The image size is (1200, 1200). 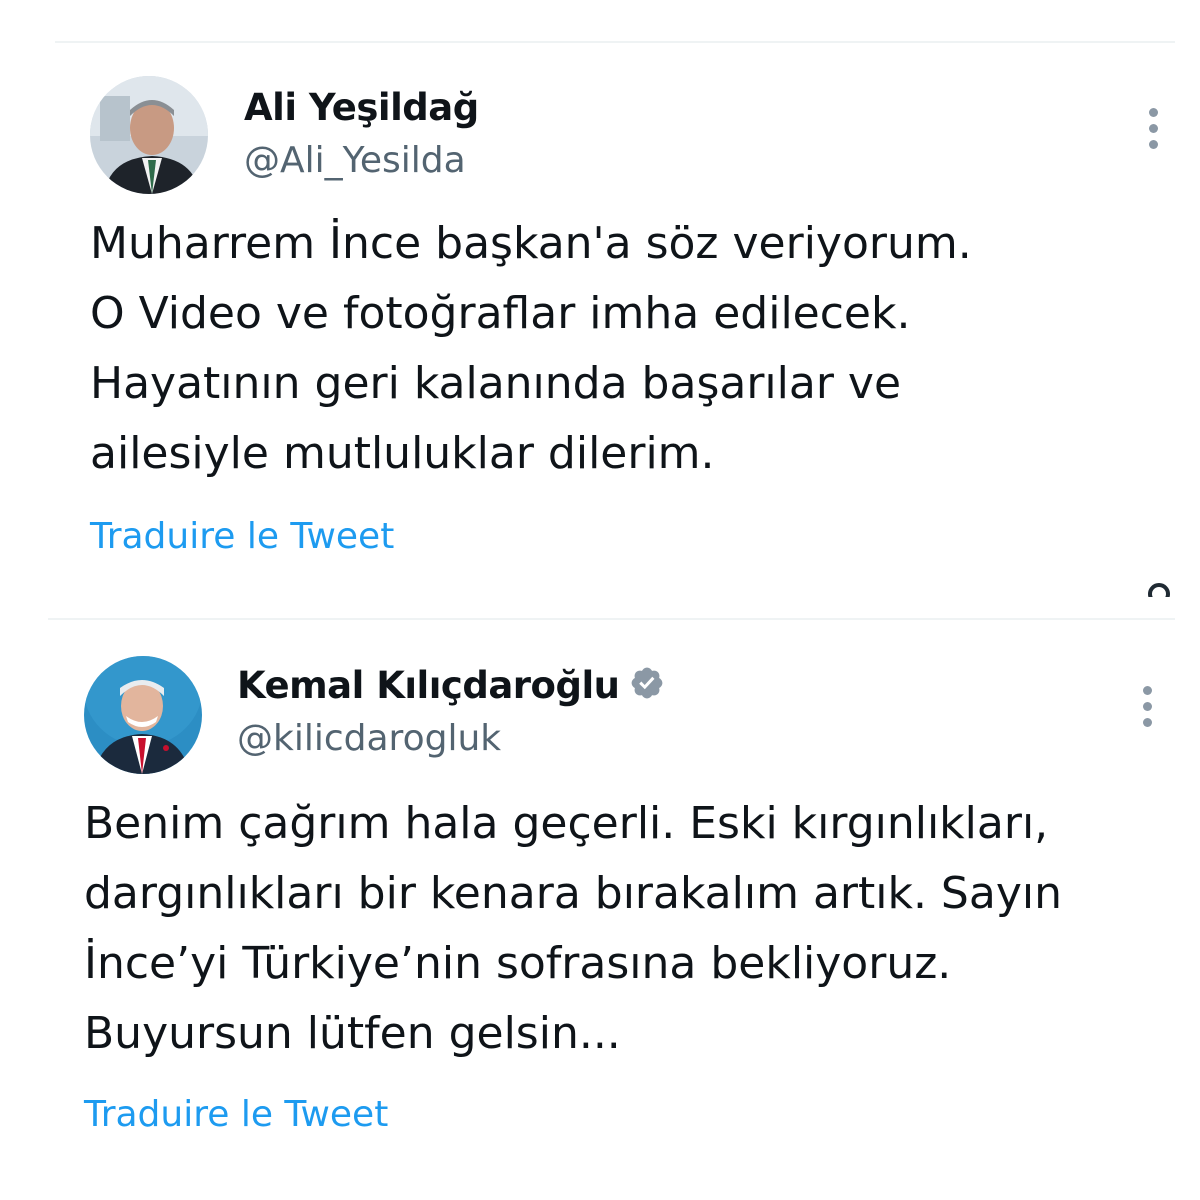 I want to click on tweet-text-line: ailesiyle mutluluklar dilerim., so click(x=402, y=453).